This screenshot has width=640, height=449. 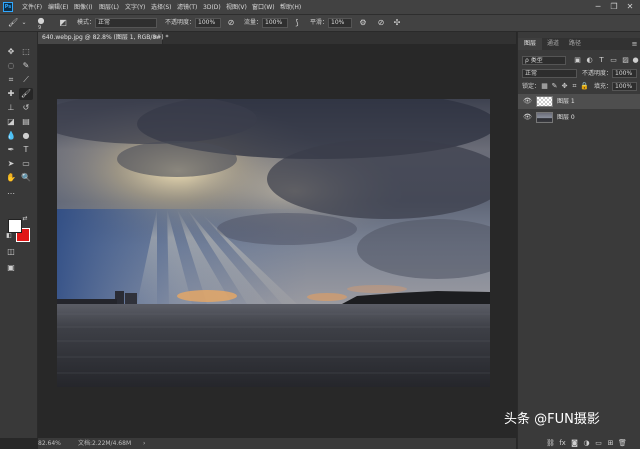 What do you see at coordinates (579, 117) in the screenshot?
I see `layer-row: 👁 图层 0` at bounding box center [579, 117].